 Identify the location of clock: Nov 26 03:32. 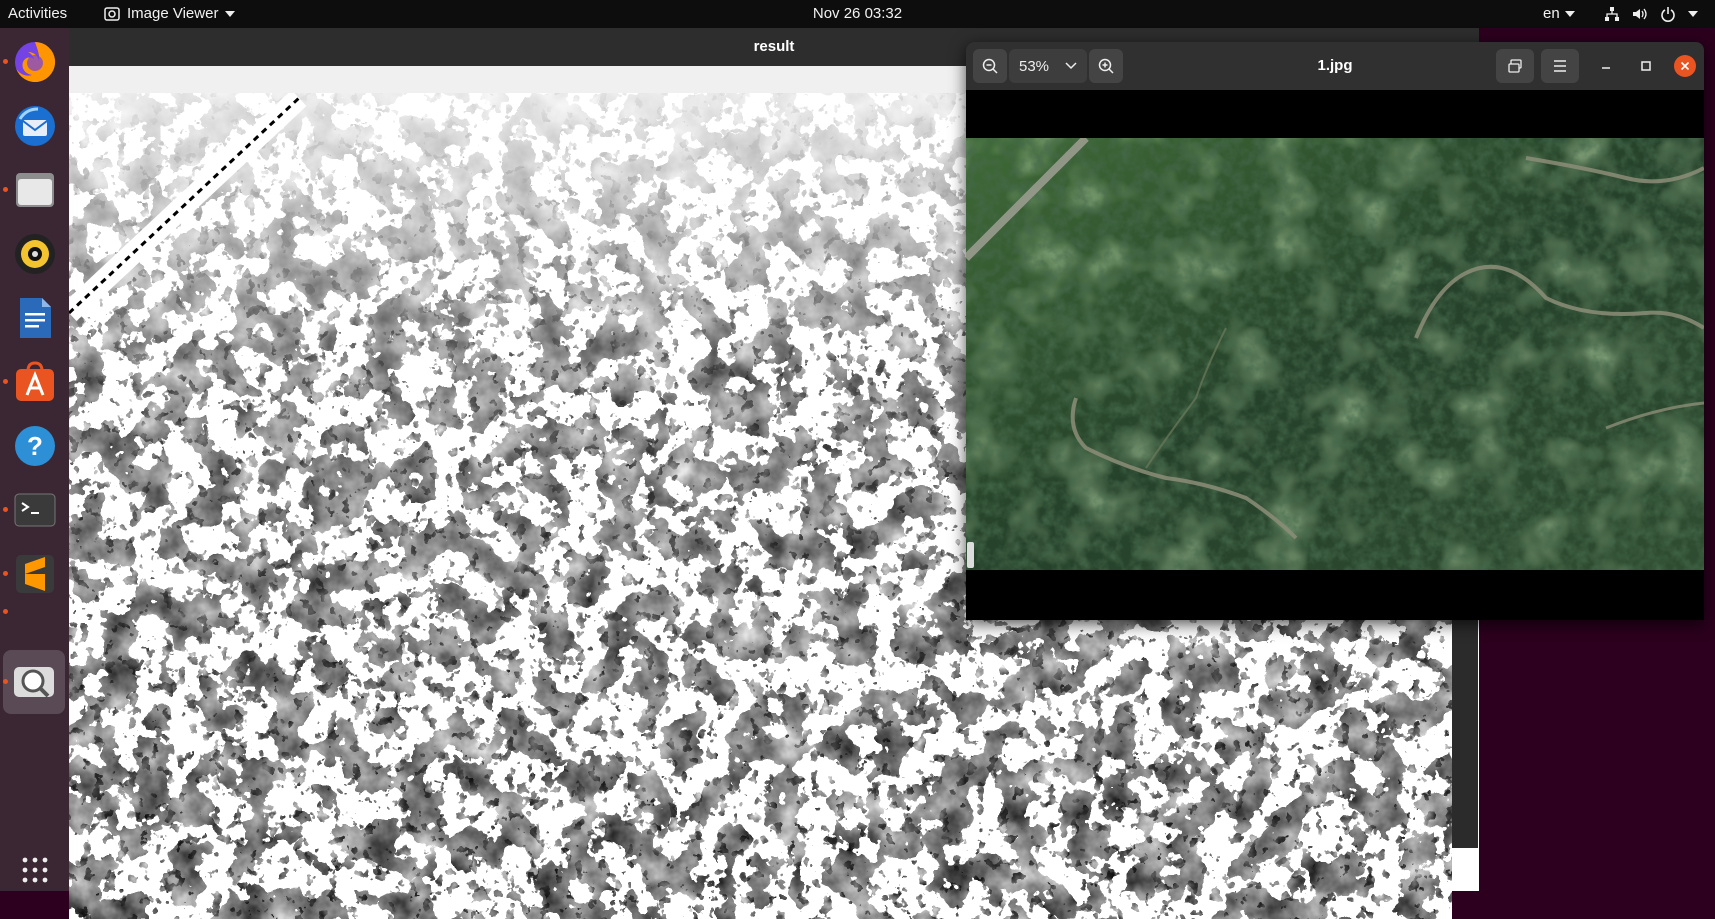
(857, 14).